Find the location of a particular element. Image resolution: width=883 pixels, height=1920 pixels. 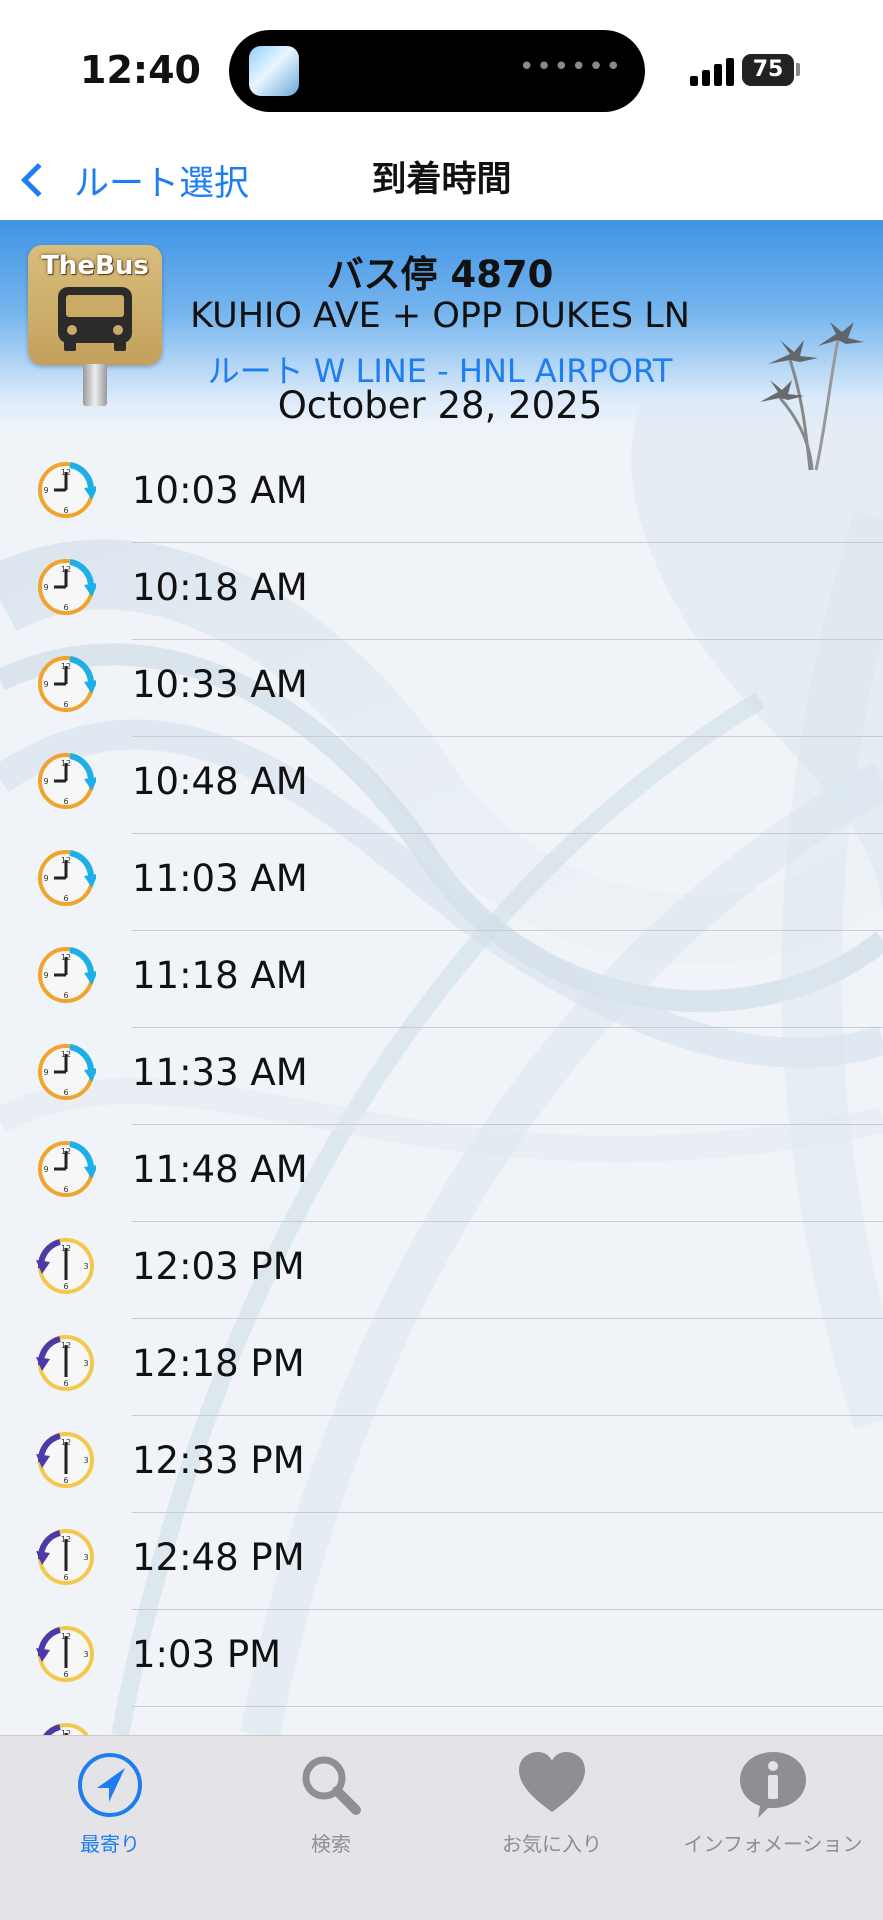

arrival-time: 12:48 PM is located at coordinates (218, 1557).